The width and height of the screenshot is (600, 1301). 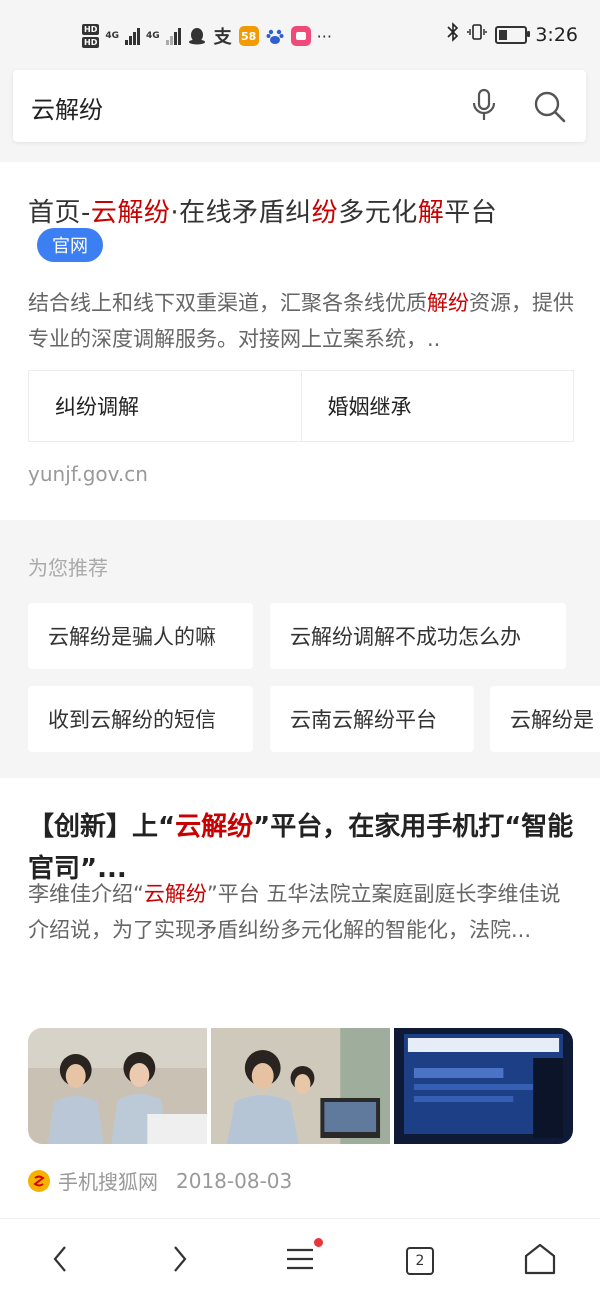 I want to click on title-segment: 多元化, so click(x=378, y=213).